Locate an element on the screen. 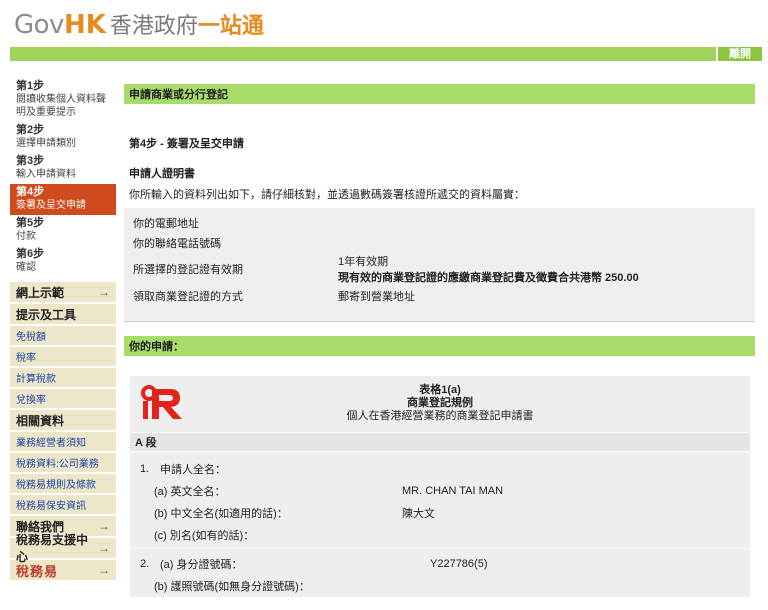  menu-link-etax-terms: 稅務易規則及條款 is located at coordinates (63, 484).